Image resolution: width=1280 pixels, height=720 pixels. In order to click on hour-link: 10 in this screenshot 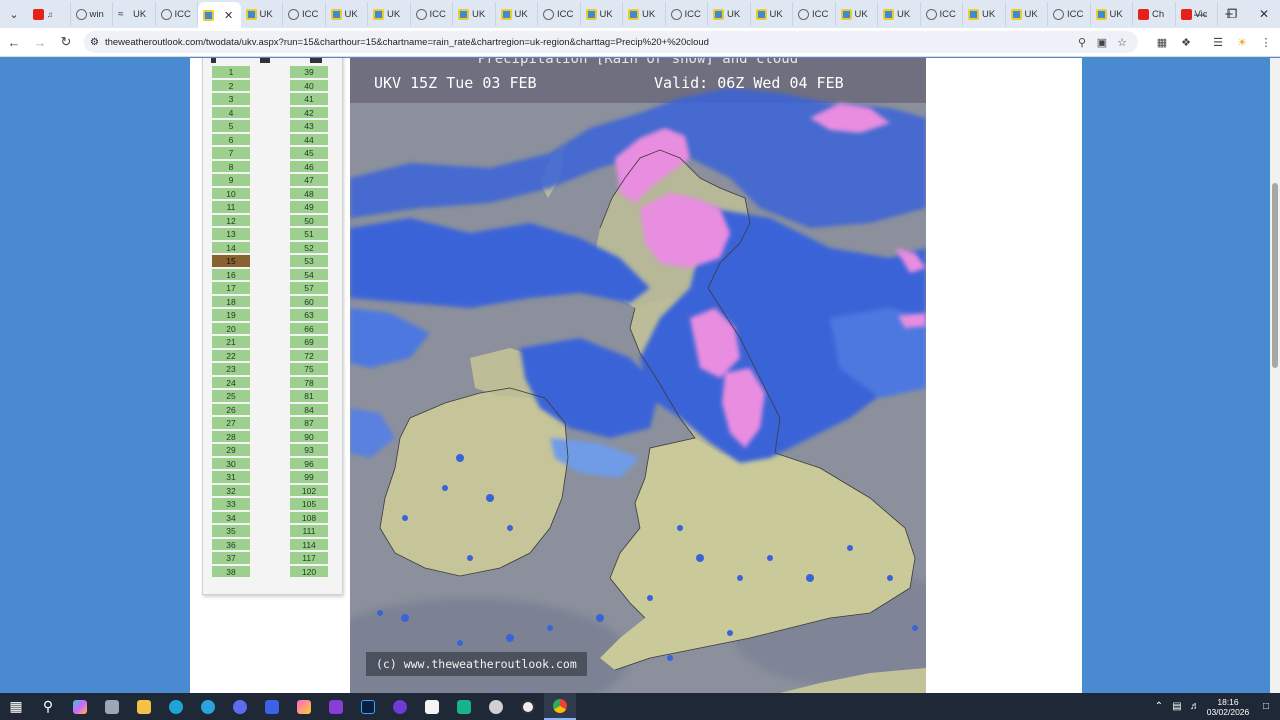, I will do `click(231, 193)`.